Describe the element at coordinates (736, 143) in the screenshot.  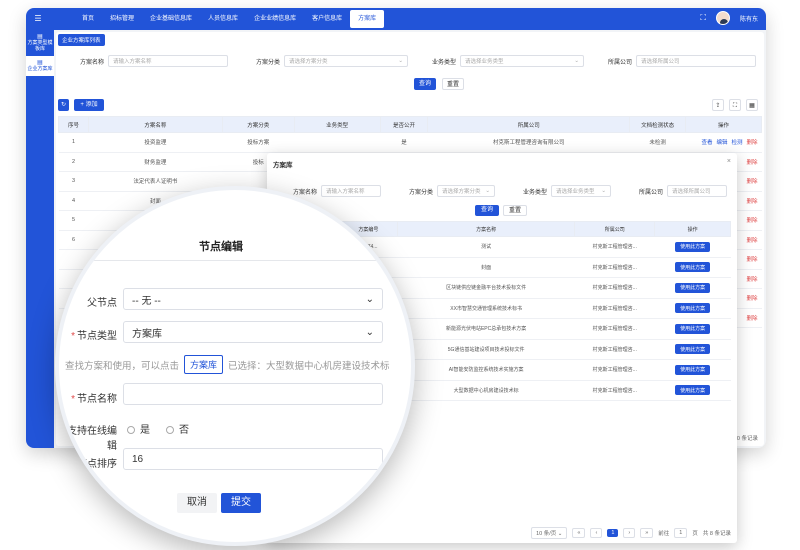
I see `row-action-link: 检测` at that location.